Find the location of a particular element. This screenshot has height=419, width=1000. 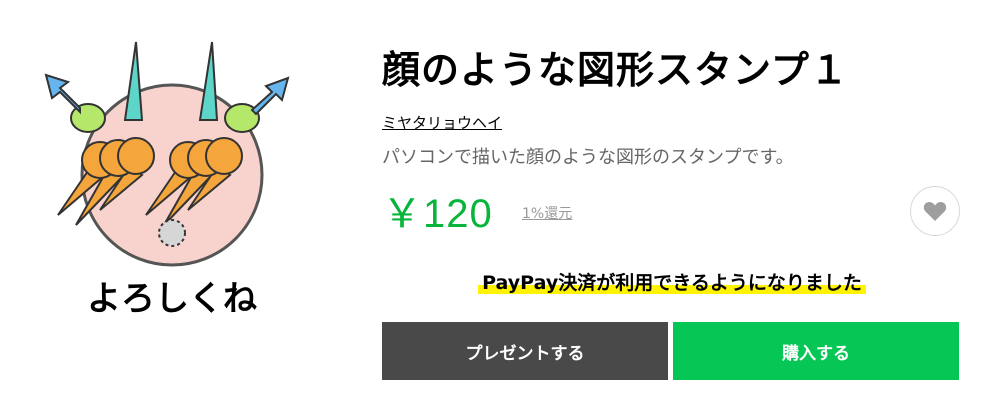

product-description: パソコンで描いた顔のような図形のスタンプです。 is located at coordinates (588, 157).